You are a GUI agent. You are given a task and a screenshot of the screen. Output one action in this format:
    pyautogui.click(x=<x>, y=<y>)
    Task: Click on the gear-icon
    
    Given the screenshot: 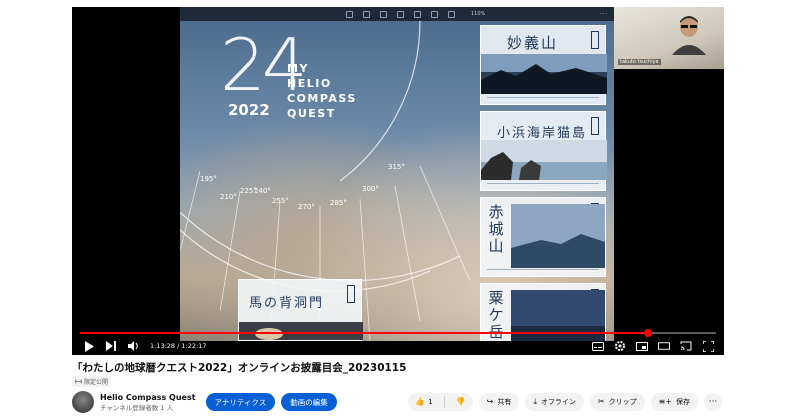 What is the action you would take?
    pyautogui.click(x=620, y=346)
    